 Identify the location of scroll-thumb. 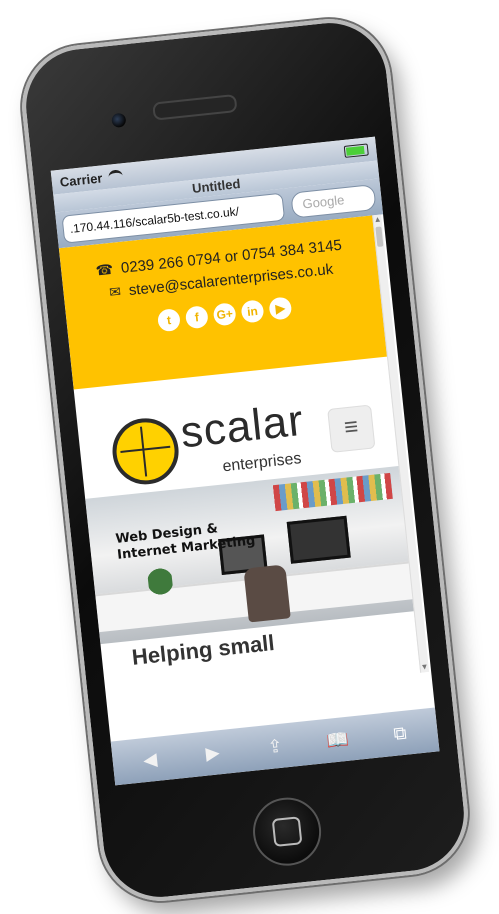
(379, 236).